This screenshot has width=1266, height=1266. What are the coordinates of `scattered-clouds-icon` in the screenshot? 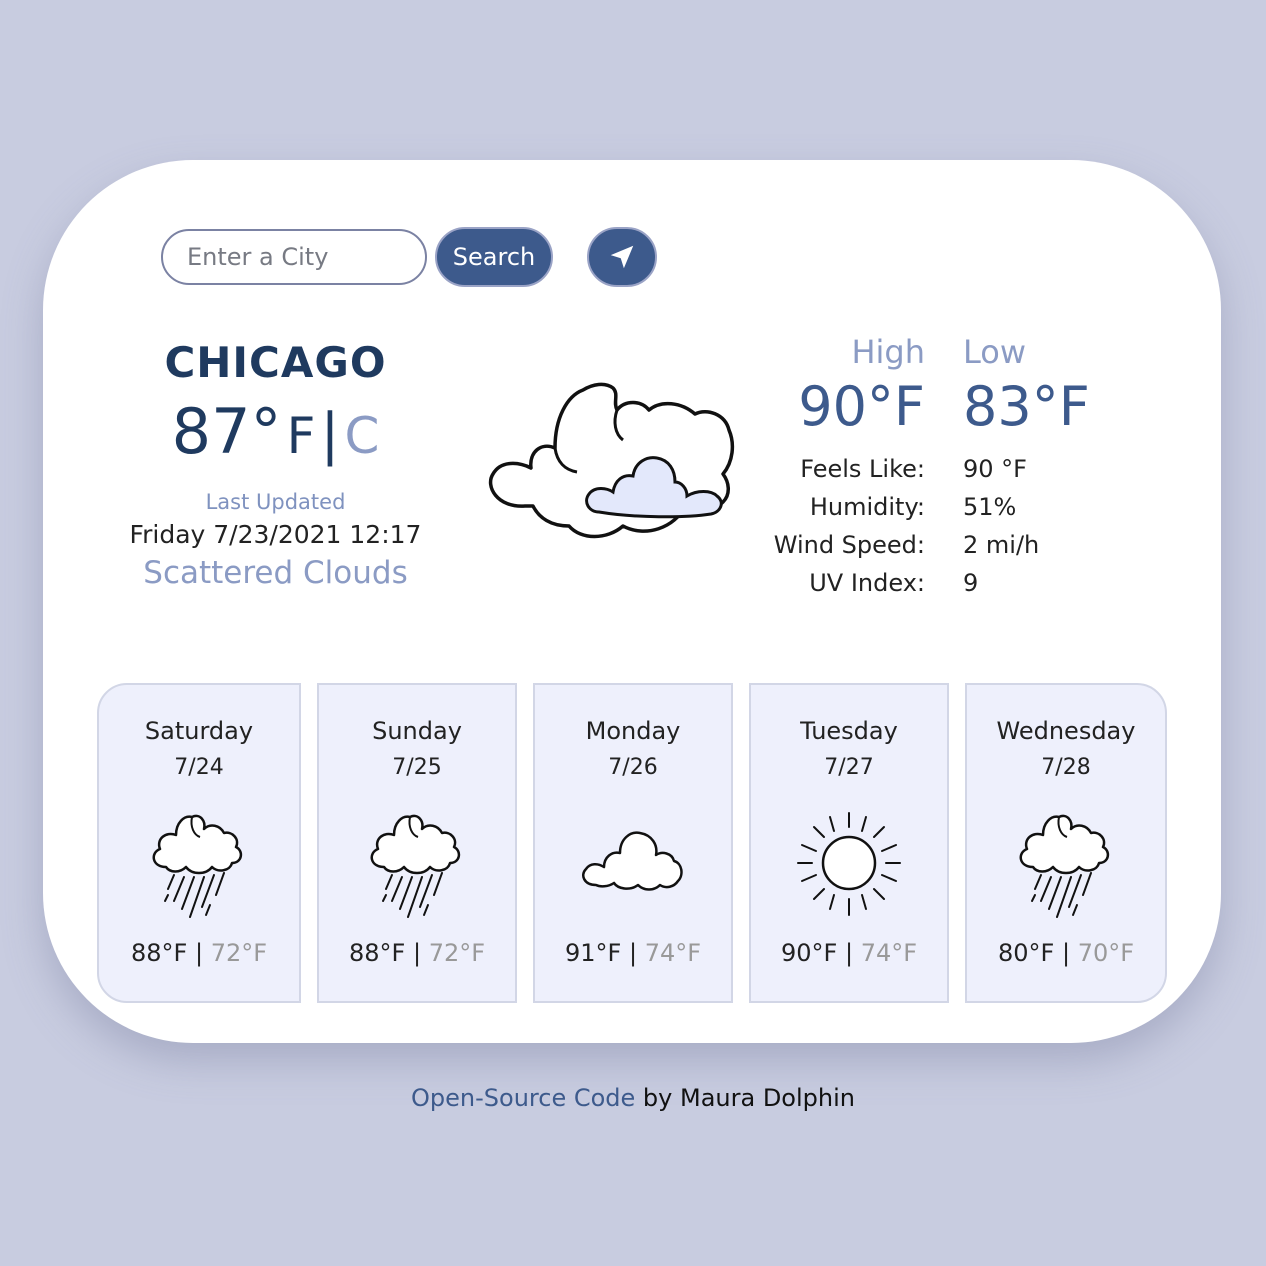 It's located at (611, 460).